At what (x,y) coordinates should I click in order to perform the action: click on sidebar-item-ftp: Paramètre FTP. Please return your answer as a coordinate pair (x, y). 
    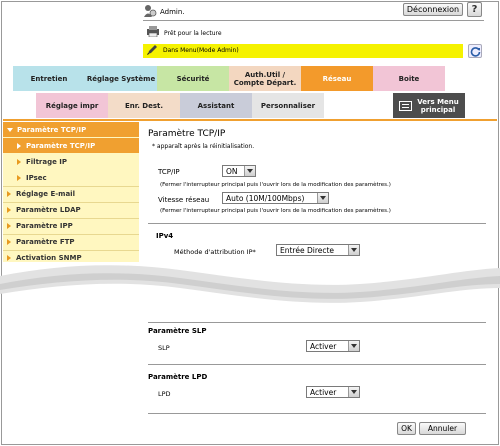
    Looking at the image, I should click on (71, 241).